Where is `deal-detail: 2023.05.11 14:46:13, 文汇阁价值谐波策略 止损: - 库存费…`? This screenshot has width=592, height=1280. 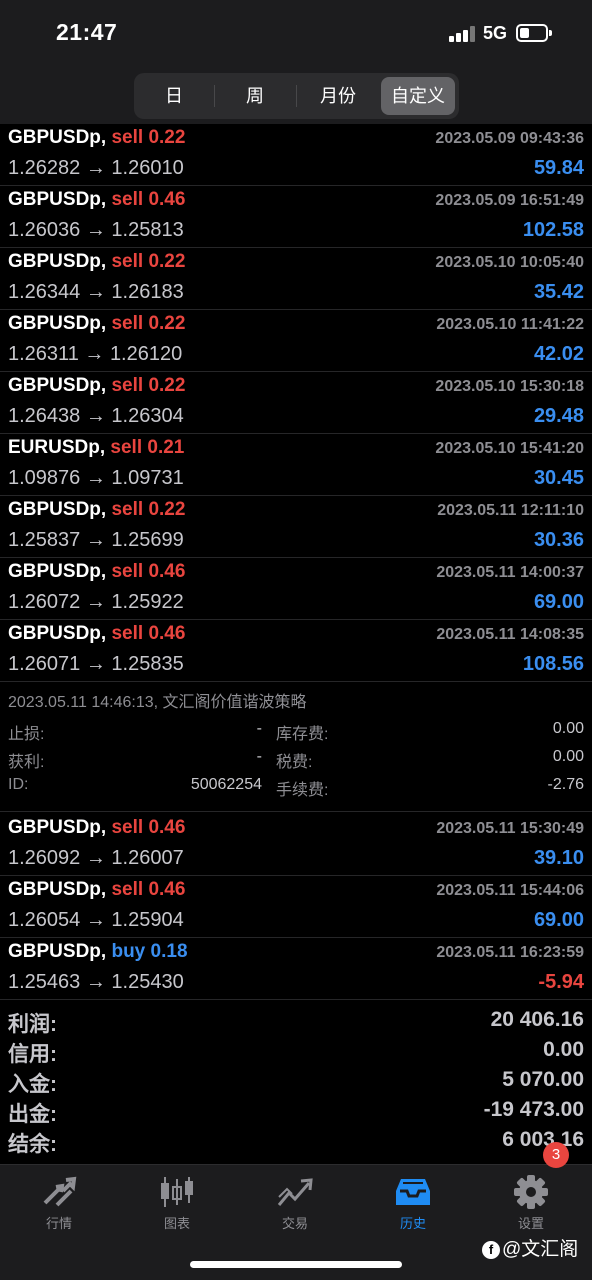
deal-detail: 2023.05.11 14:46:13, 文汇阁价值谐波策略 止损: - 库存费… is located at coordinates (296, 747).